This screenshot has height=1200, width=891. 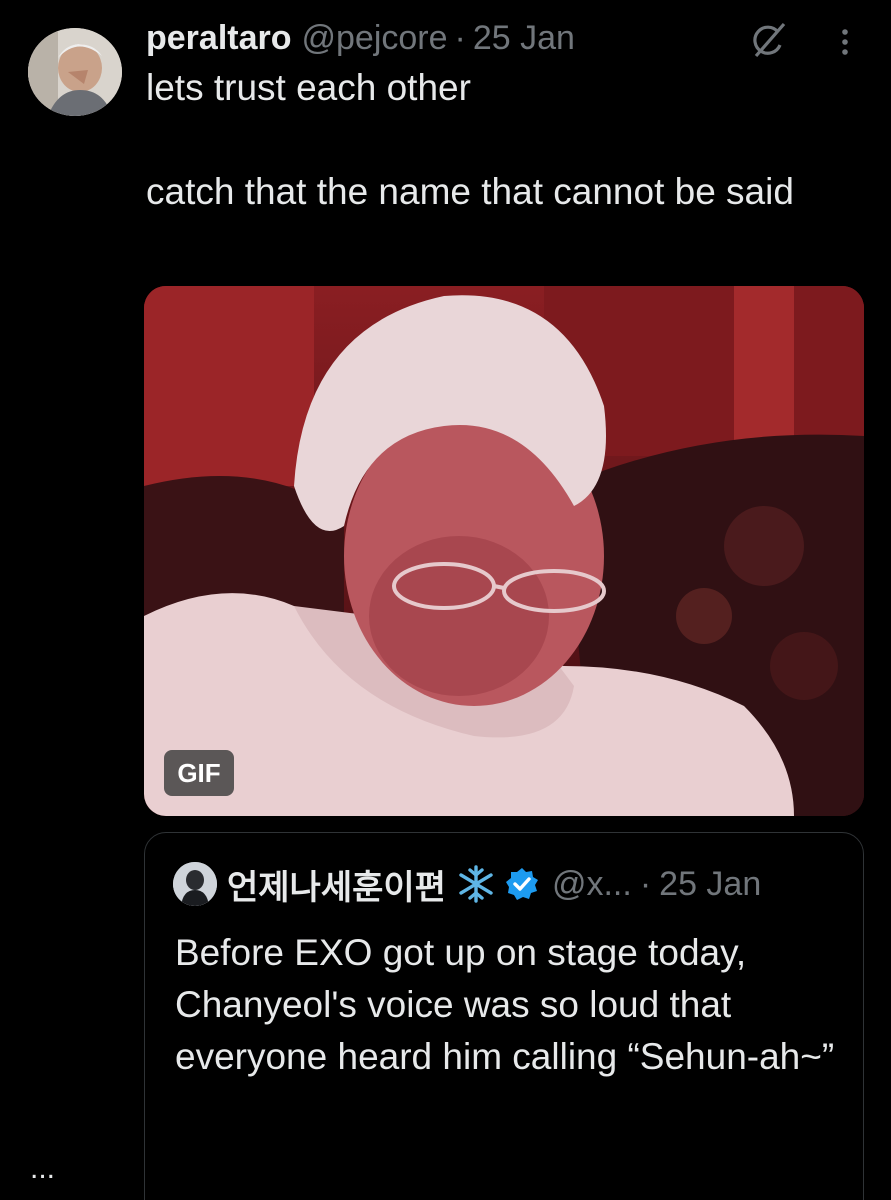 I want to click on tweet-header: peraltaro @pejcore · 25 Jan, so click(x=360, y=38).